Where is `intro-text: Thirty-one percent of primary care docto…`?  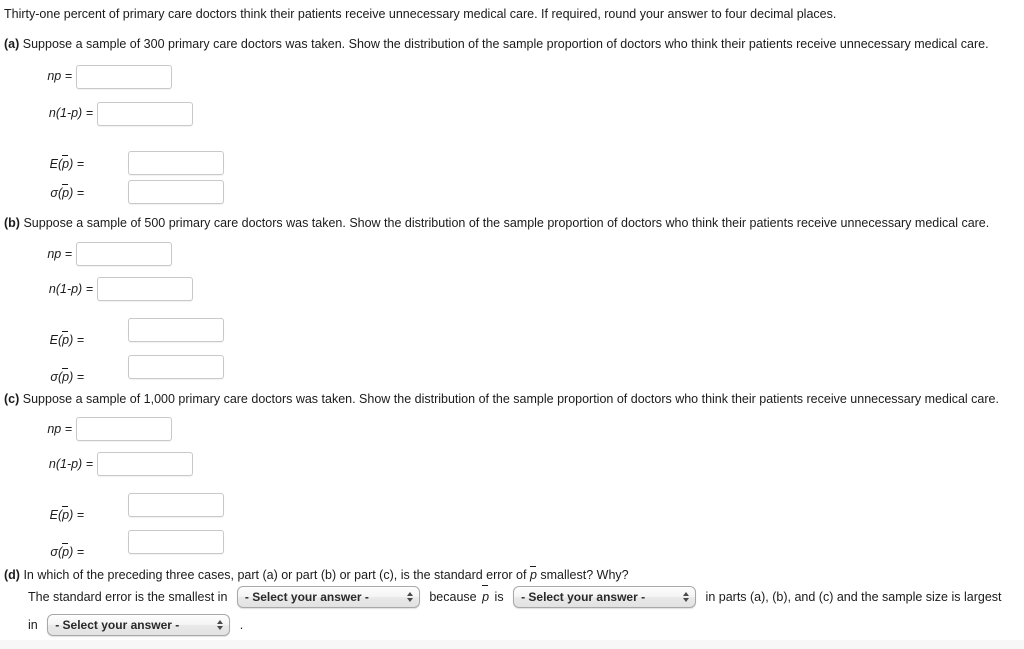
intro-text: Thirty-one percent of primary care docto… is located at coordinates (420, 14).